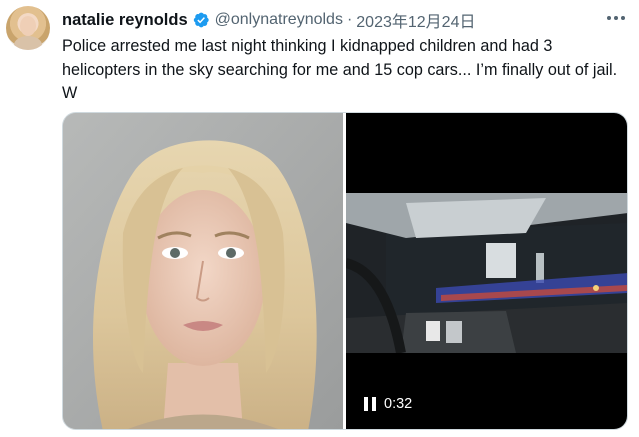  I want to click on tweet-date: 2023年12月24日, so click(415, 20).